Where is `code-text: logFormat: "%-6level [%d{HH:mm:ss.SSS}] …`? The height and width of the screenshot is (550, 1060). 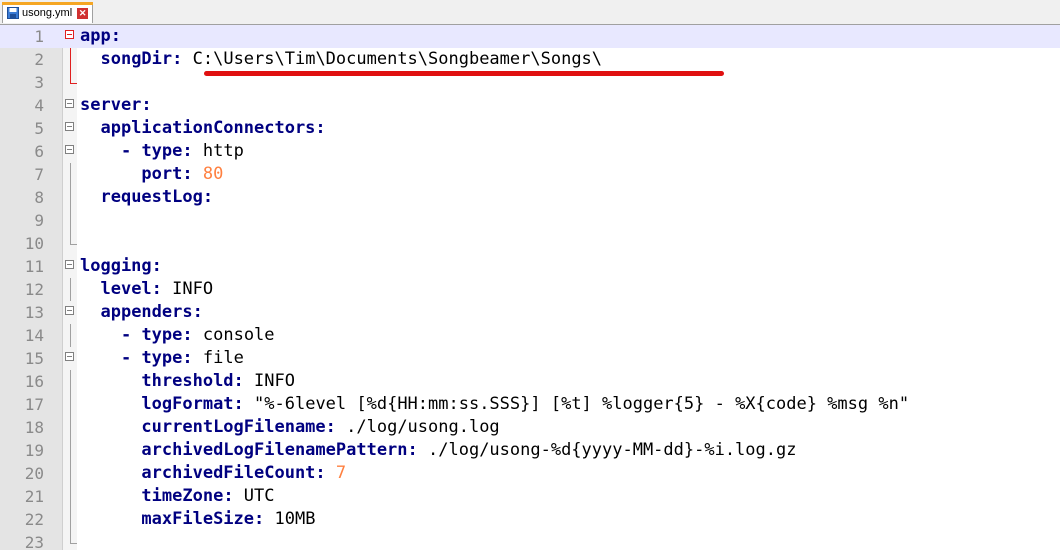
code-text: logFormat: "%-6level [%d{HH:mm:ss.SSS}] … is located at coordinates (494, 404).